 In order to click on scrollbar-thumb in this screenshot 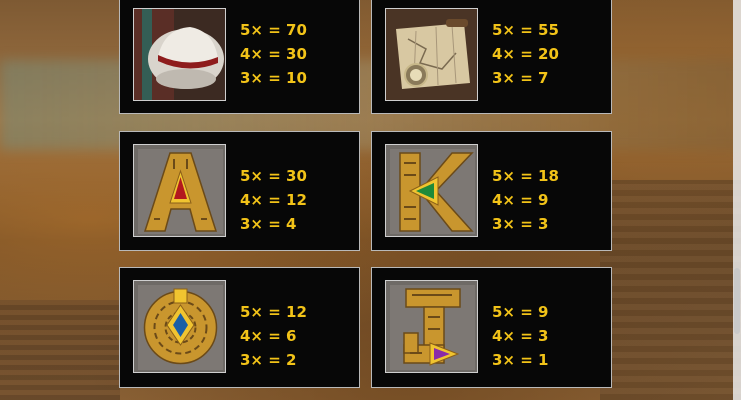, I will do `click(737, 301)`.